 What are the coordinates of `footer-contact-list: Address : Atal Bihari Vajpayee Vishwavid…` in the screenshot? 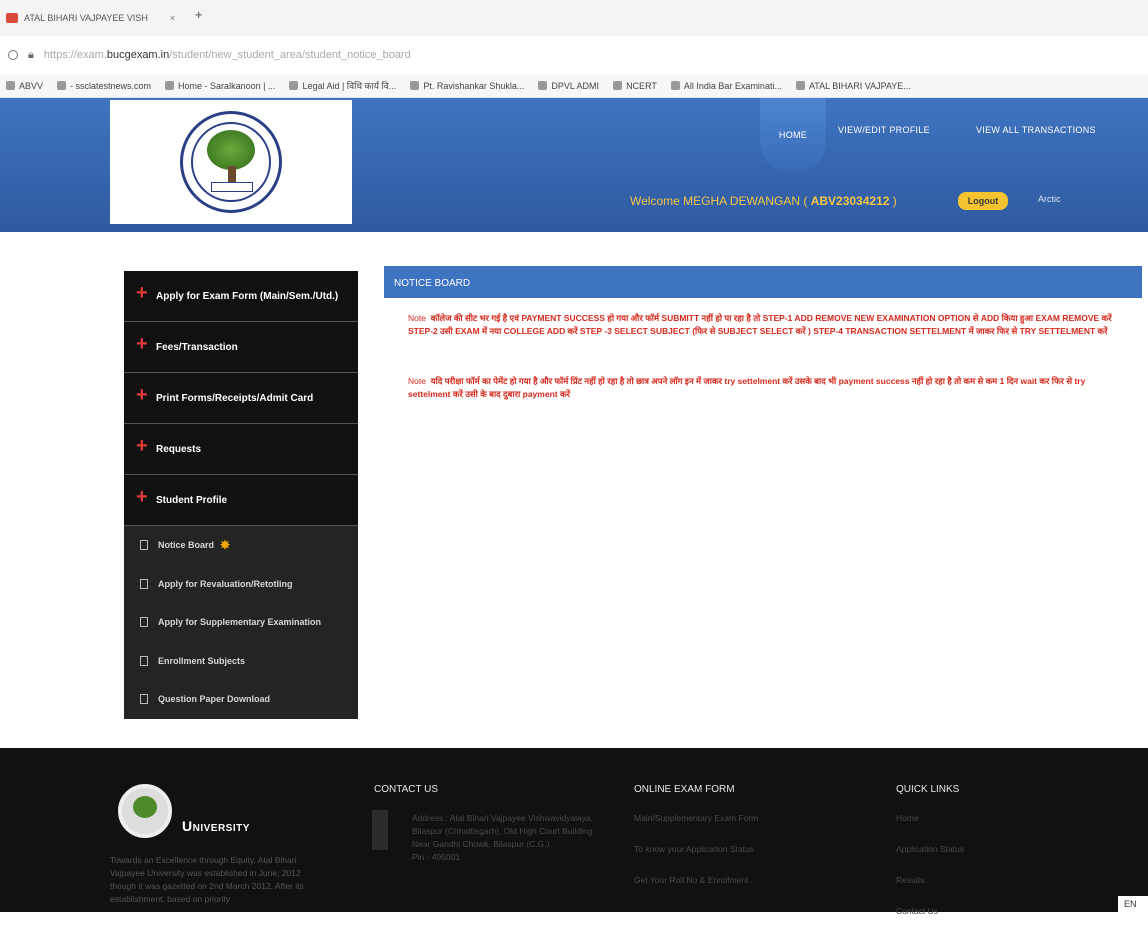 It's located at (512, 847).